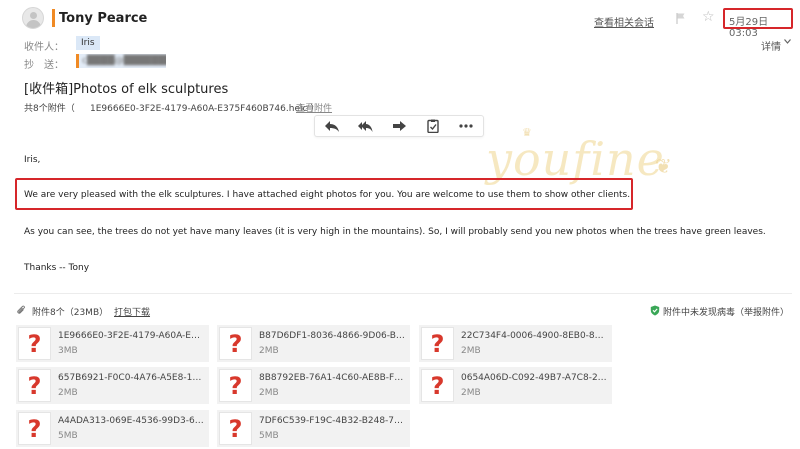 This screenshot has height=449, width=800. I want to click on reply-all-icon, so click(365, 126).